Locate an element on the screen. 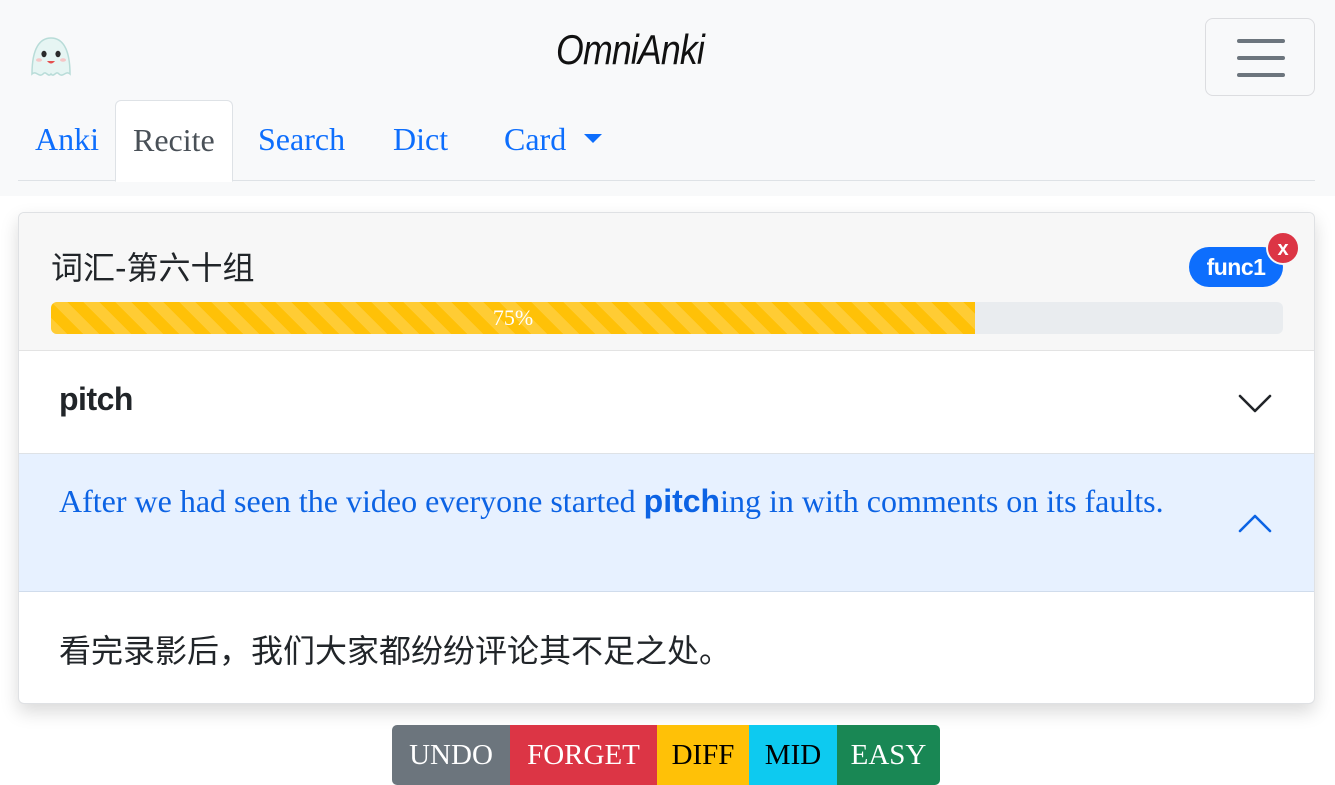 The image size is (1335, 785). forget-button: FORGET is located at coordinates (583, 755).